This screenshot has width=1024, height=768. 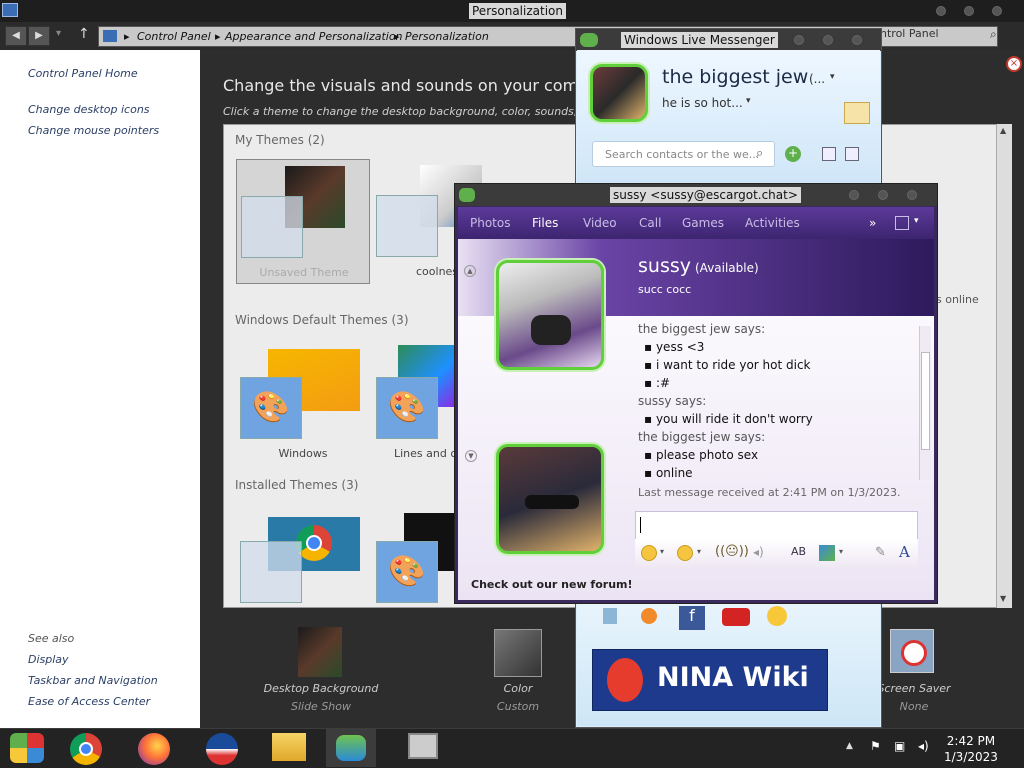 I want to click on color-swatch-icon, so click(x=518, y=653).